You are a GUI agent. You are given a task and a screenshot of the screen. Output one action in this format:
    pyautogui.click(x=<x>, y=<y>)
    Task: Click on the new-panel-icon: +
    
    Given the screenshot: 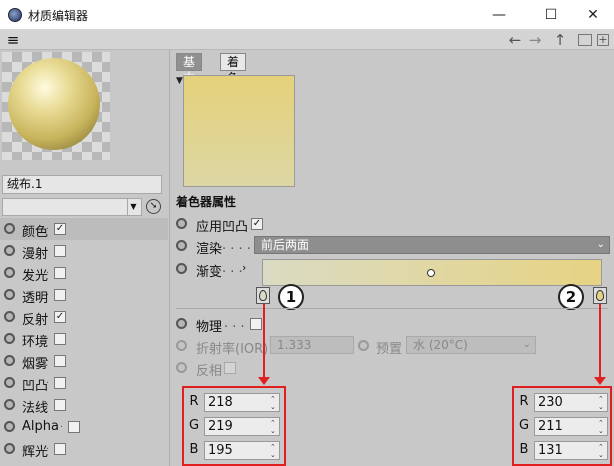 What is the action you would take?
    pyautogui.click(x=603, y=40)
    